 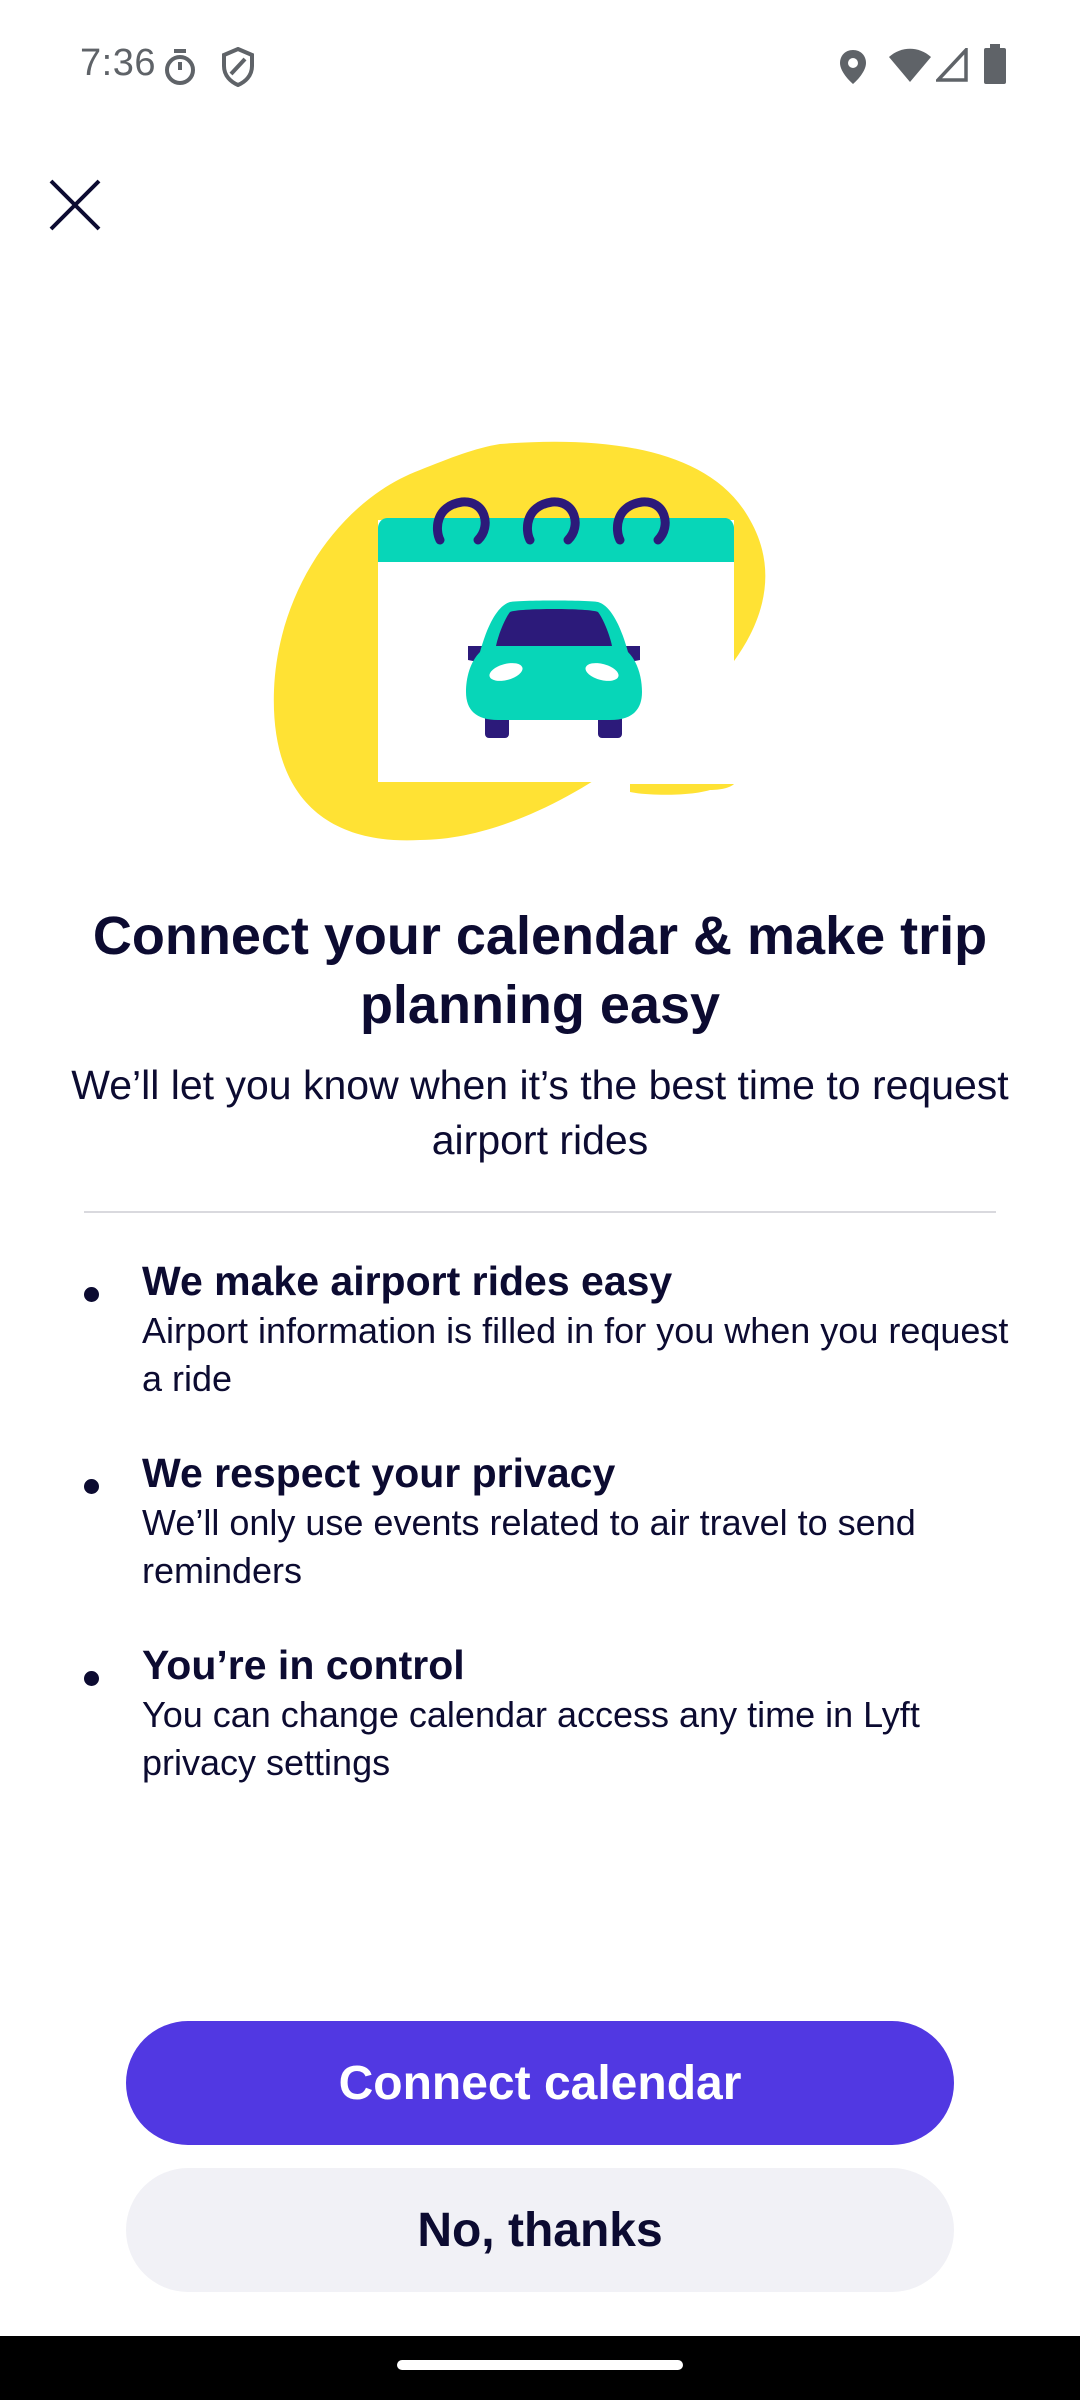 I want to click on benefit-title: We respect your privacy, so click(x=379, y=1473).